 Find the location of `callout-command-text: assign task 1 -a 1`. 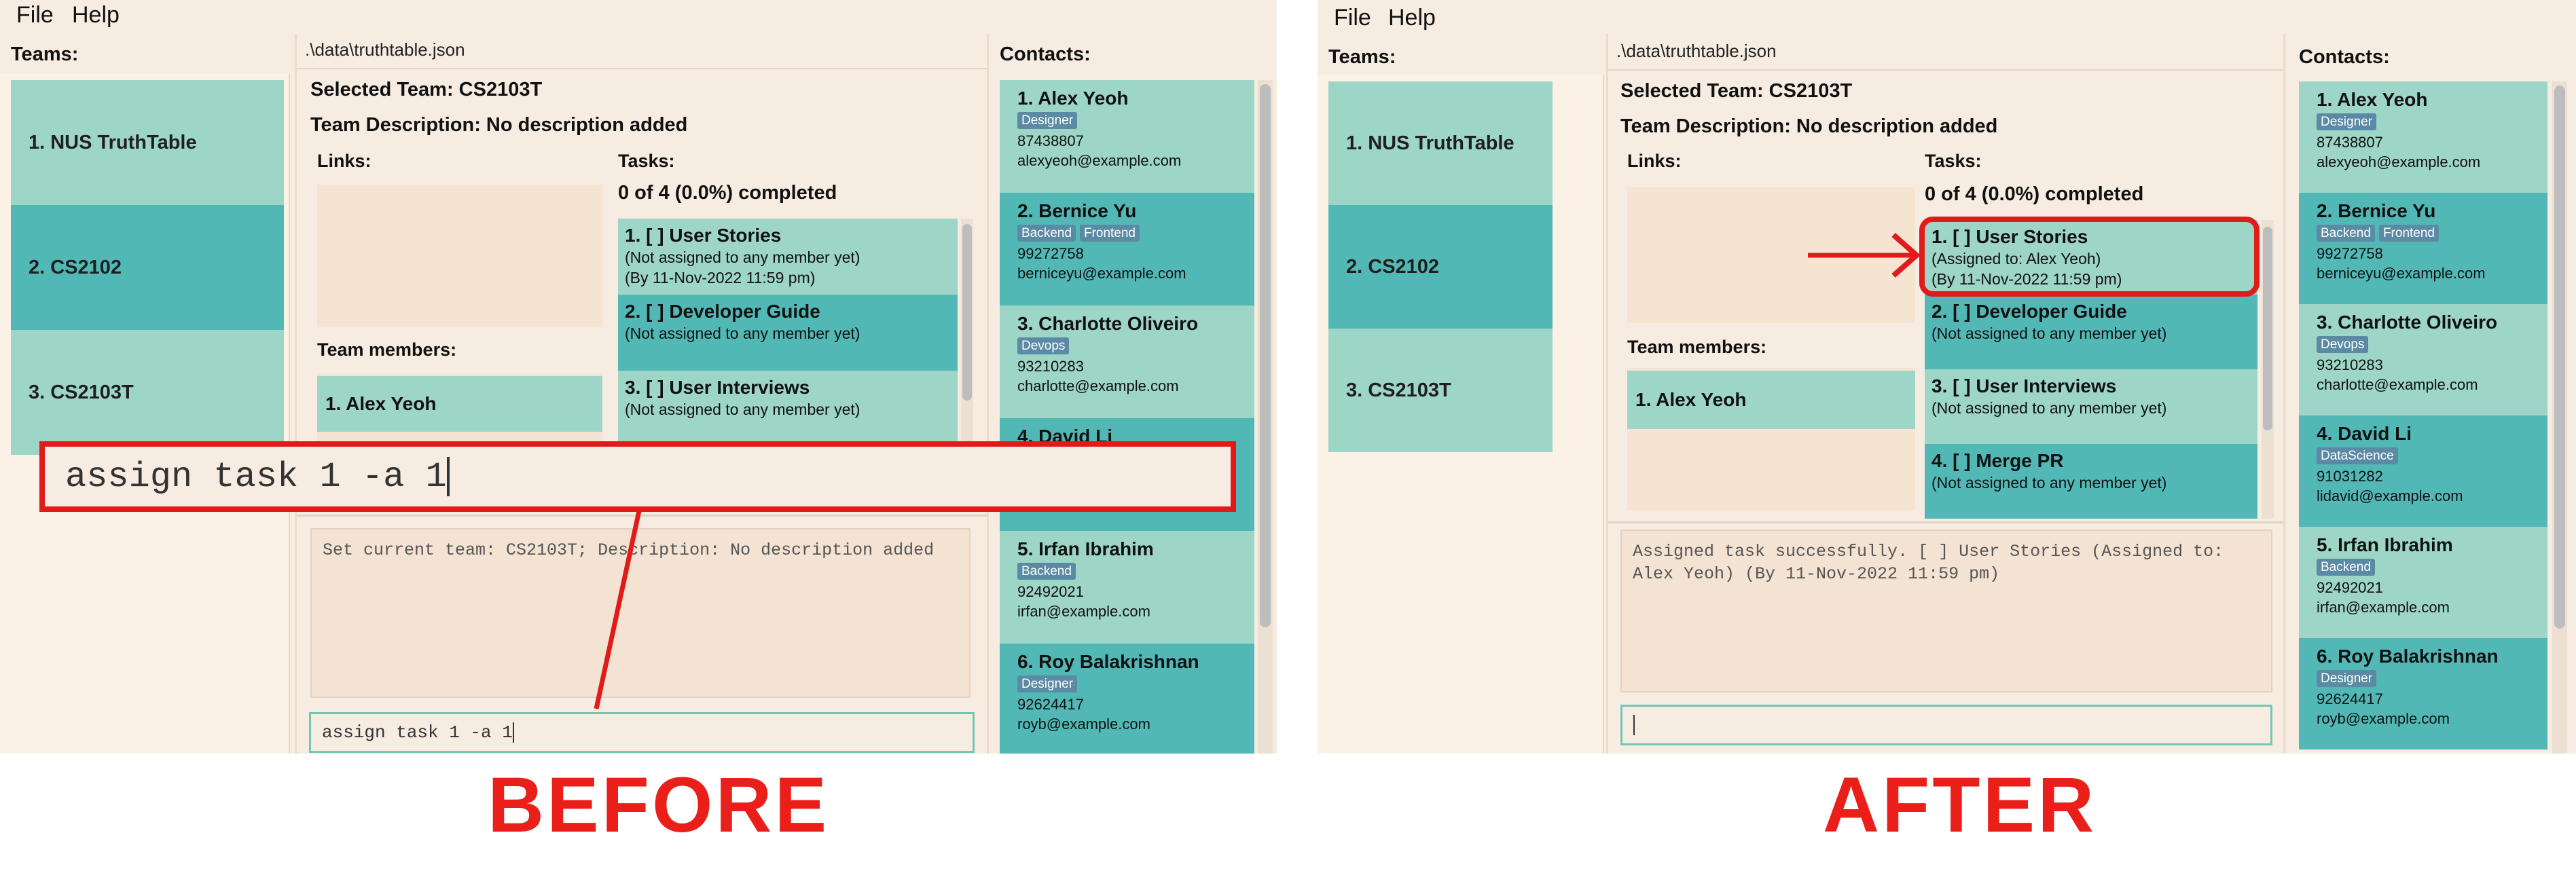

callout-command-text: assign task 1 -a 1 is located at coordinates (256, 476).